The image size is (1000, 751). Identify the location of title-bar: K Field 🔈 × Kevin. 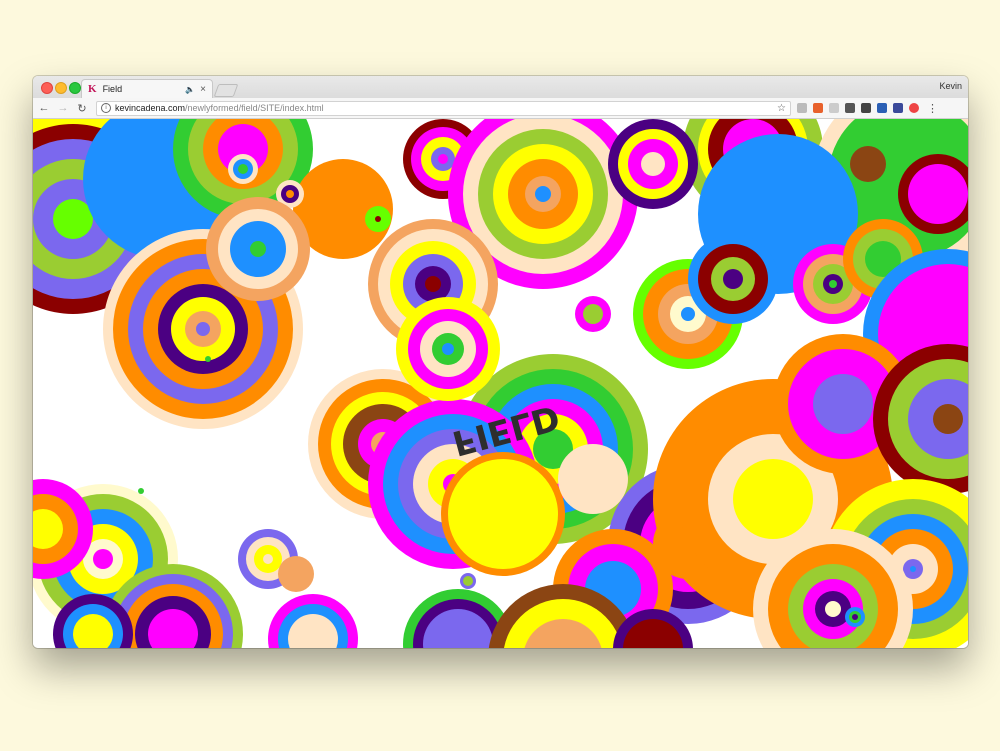
(500, 87).